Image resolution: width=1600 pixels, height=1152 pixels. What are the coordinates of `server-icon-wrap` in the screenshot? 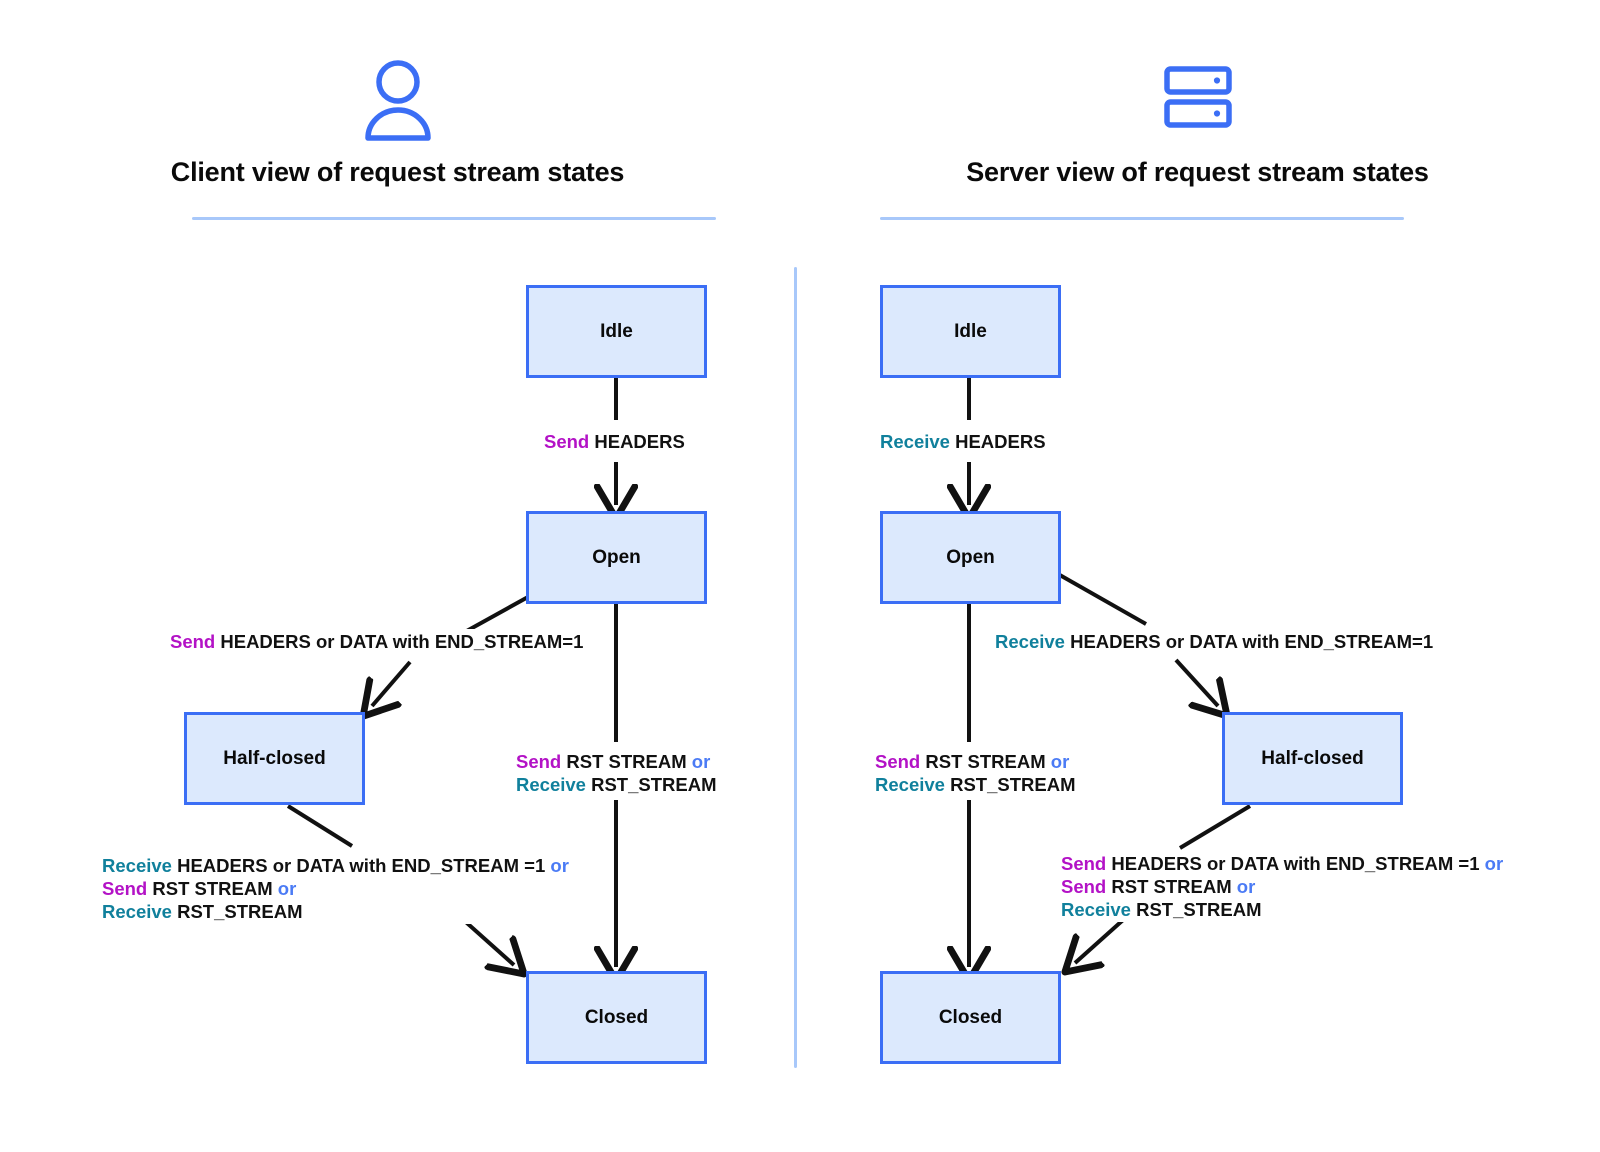 It's located at (1197, 97).